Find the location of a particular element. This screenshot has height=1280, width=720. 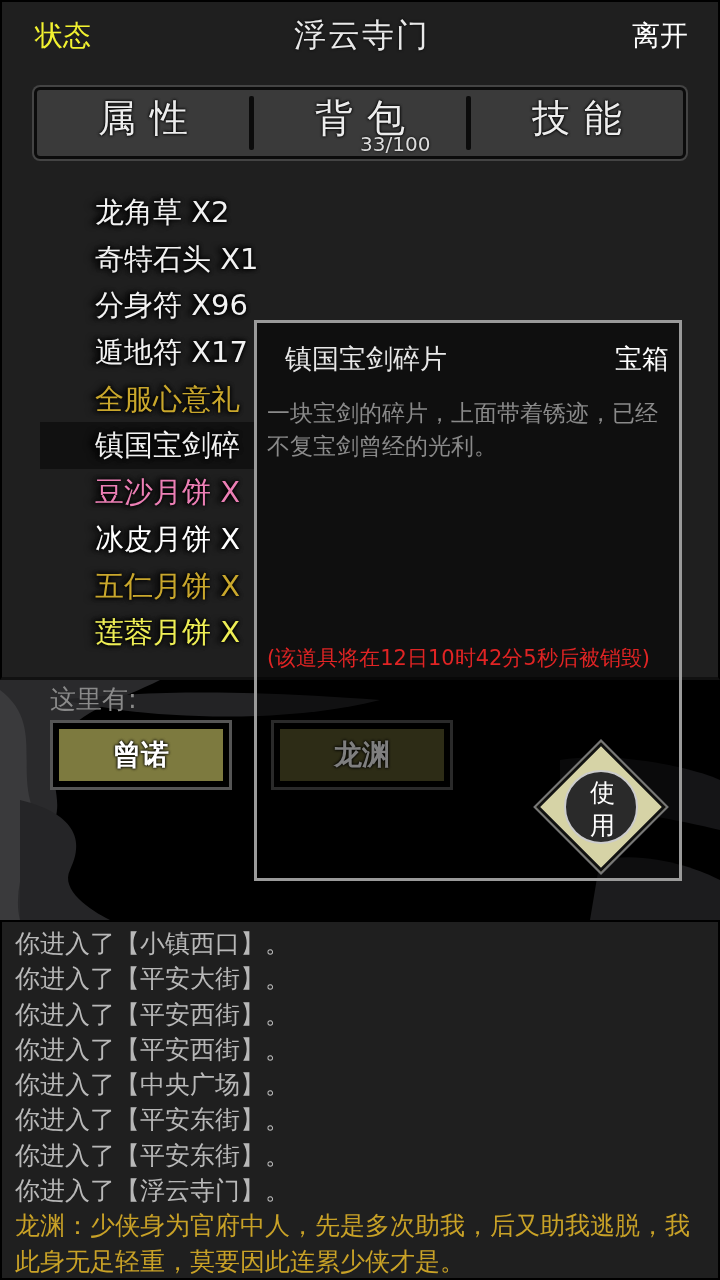

tab: 技能 is located at coordinates (577, 118).